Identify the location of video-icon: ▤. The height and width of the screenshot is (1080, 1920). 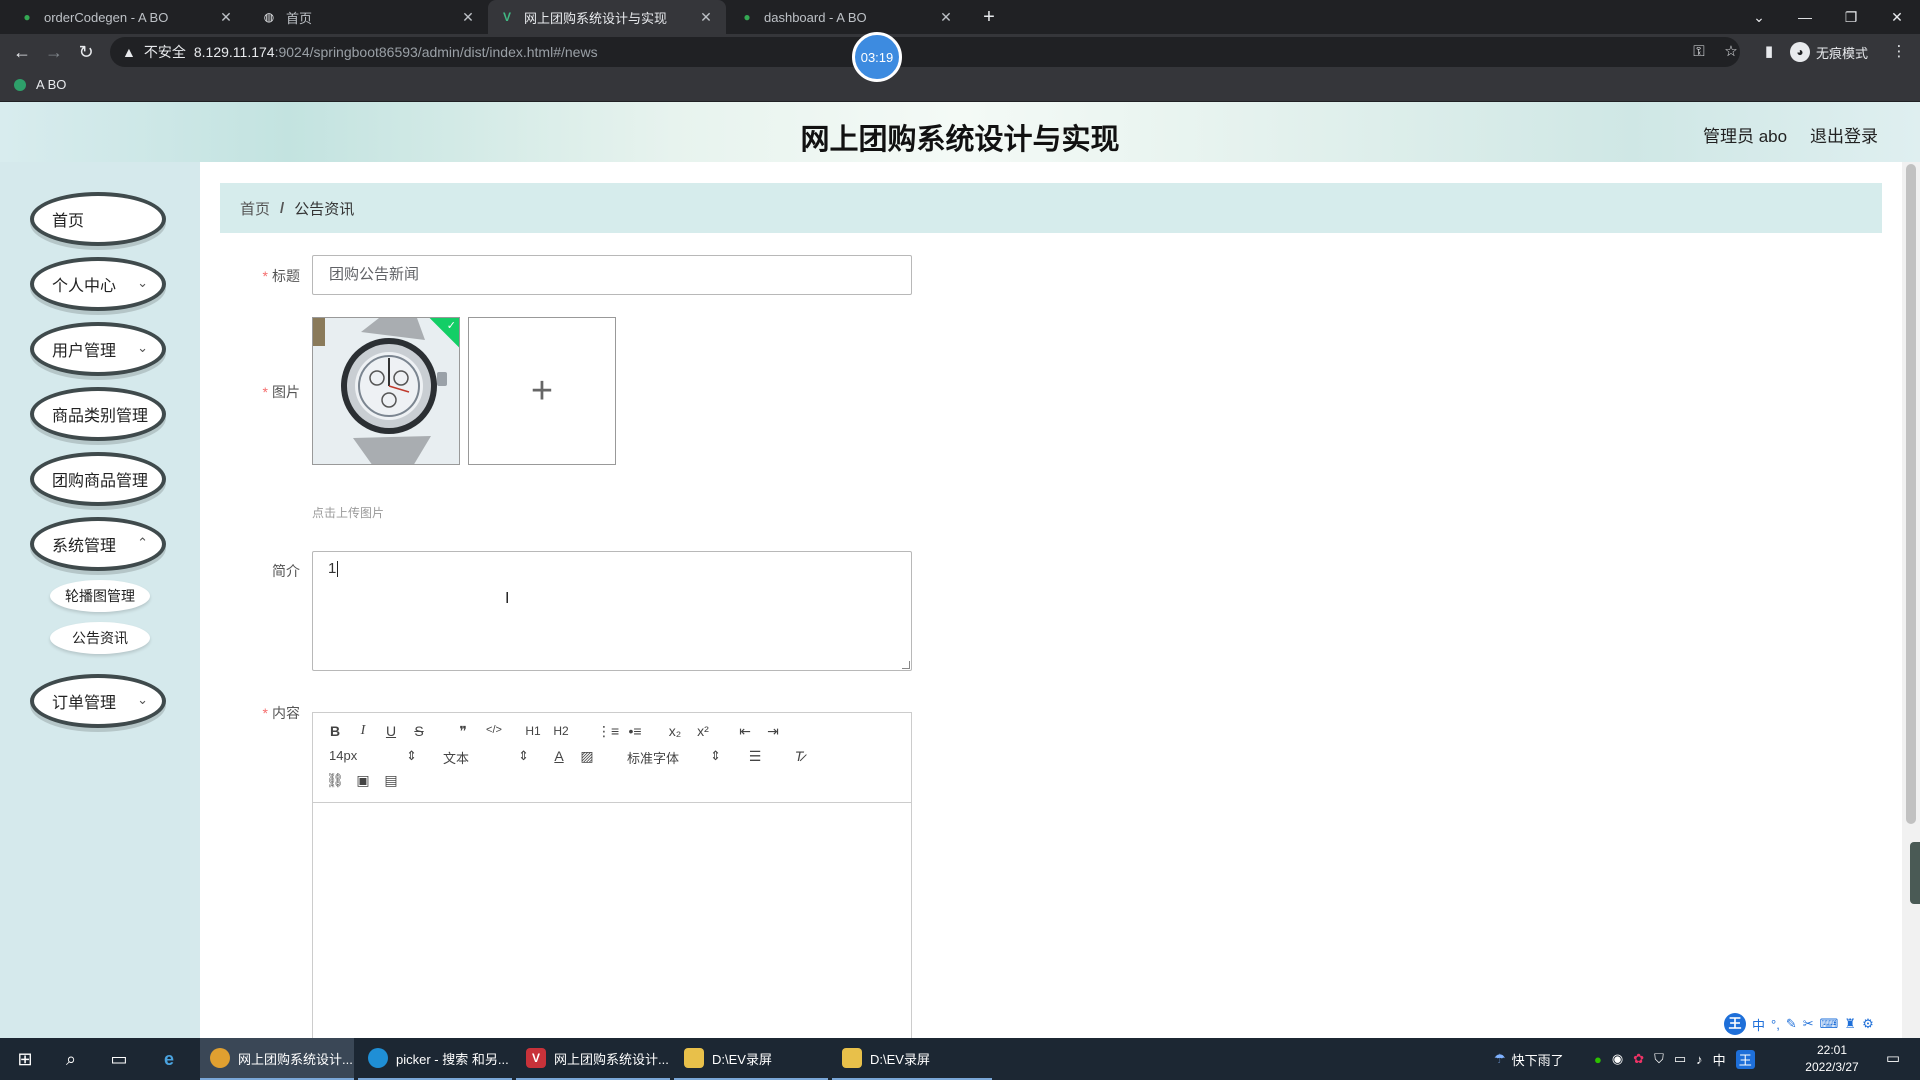
(391, 780).